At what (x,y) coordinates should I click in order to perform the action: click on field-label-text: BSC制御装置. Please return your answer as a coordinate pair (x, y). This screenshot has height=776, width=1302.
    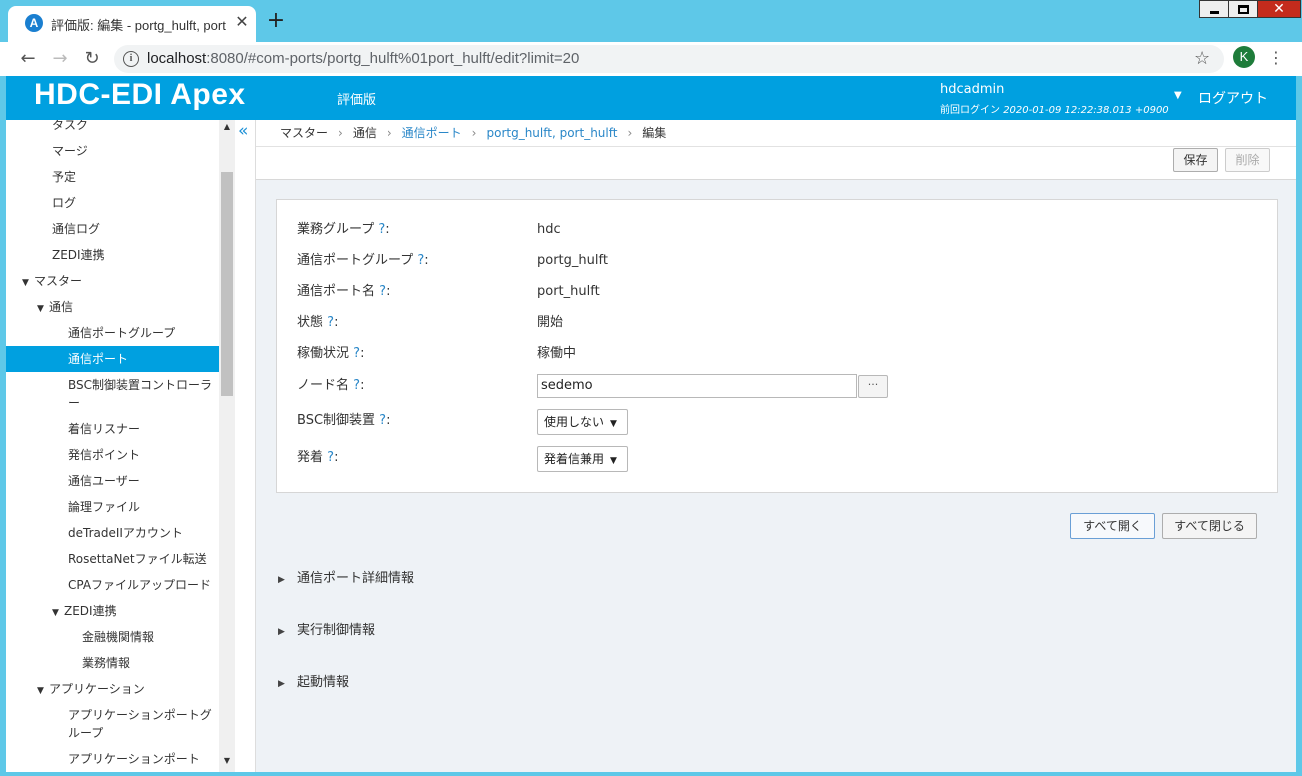
    Looking at the image, I should click on (336, 420).